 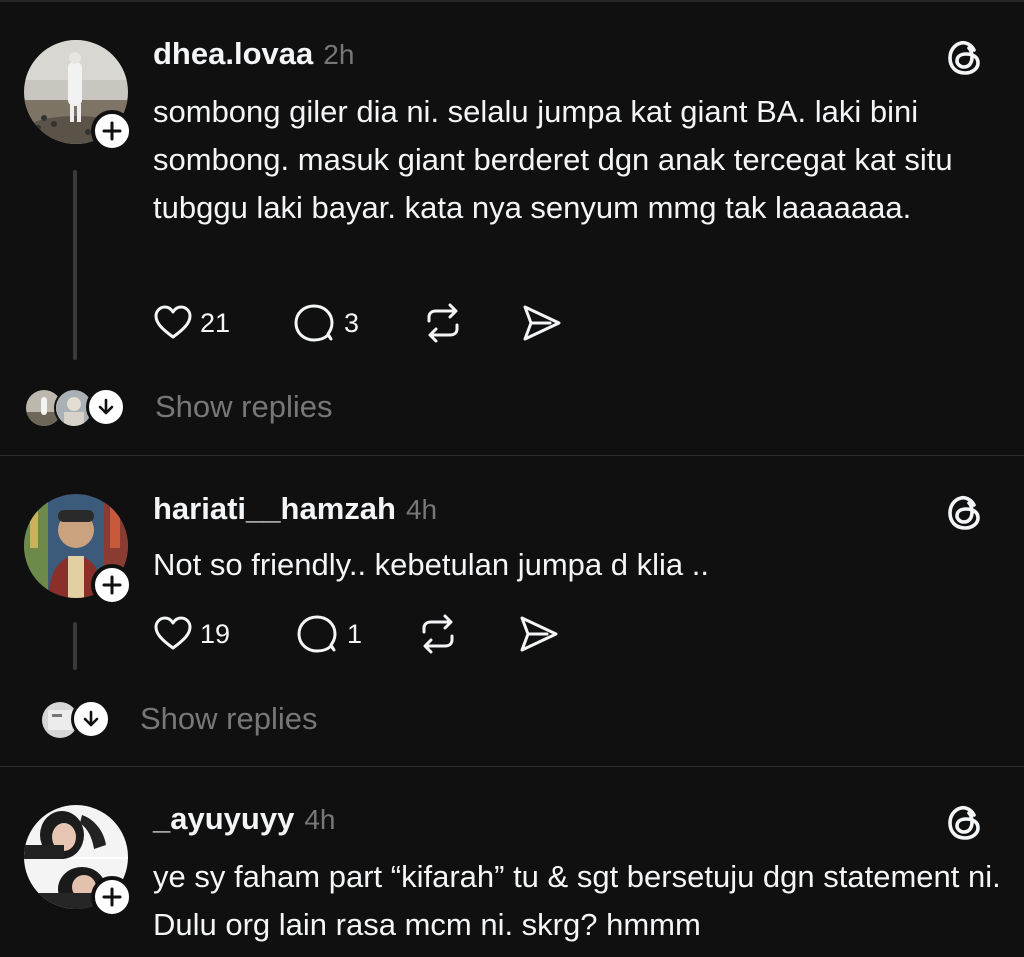 I want to click on username: dhea.lovaa, so click(x=233, y=54).